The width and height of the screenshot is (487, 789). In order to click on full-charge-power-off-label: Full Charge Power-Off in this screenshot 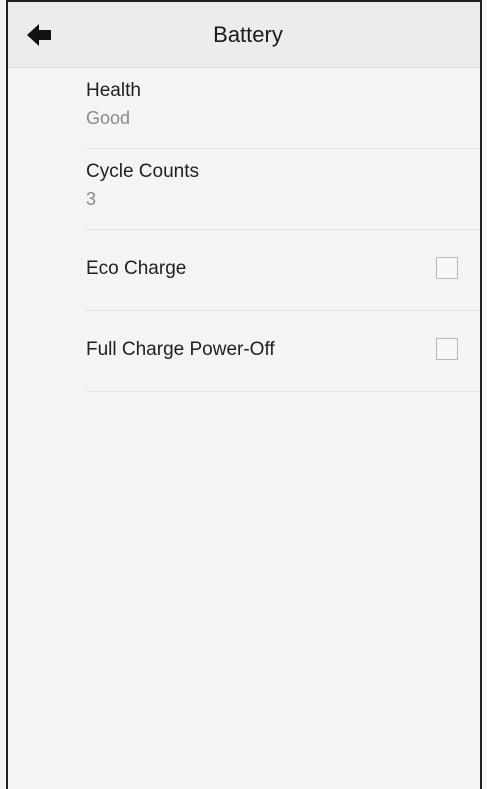, I will do `click(180, 349)`.